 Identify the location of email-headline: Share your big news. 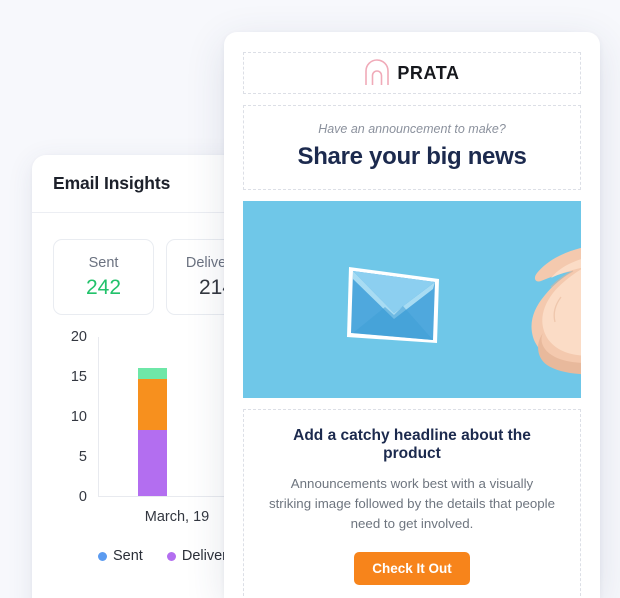
(412, 156).